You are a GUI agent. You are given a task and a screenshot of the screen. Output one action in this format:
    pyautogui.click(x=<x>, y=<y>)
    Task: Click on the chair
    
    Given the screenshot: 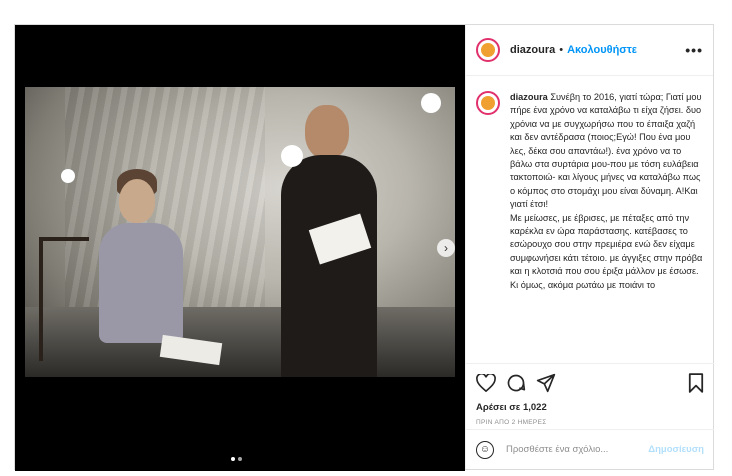 What is the action you would take?
    pyautogui.click(x=64, y=299)
    